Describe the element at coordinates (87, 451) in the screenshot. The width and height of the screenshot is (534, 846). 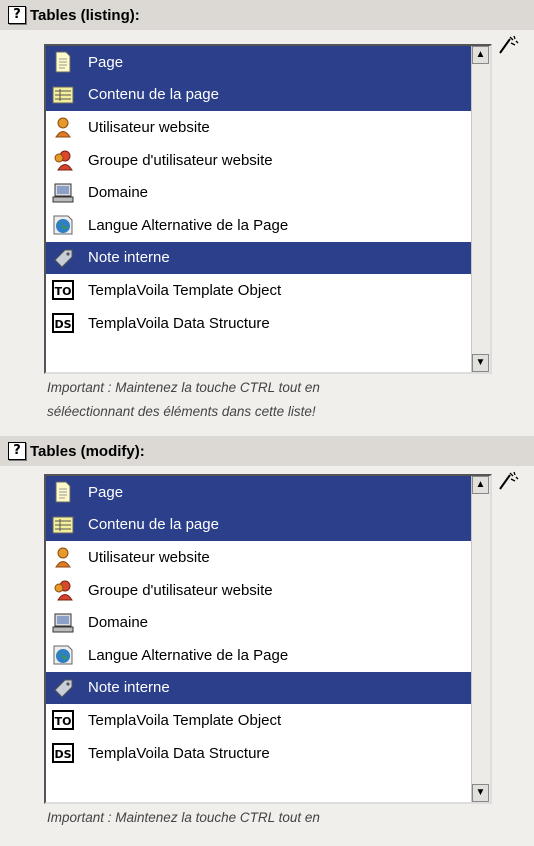
I see `section-title: Tables (modify):` at that location.